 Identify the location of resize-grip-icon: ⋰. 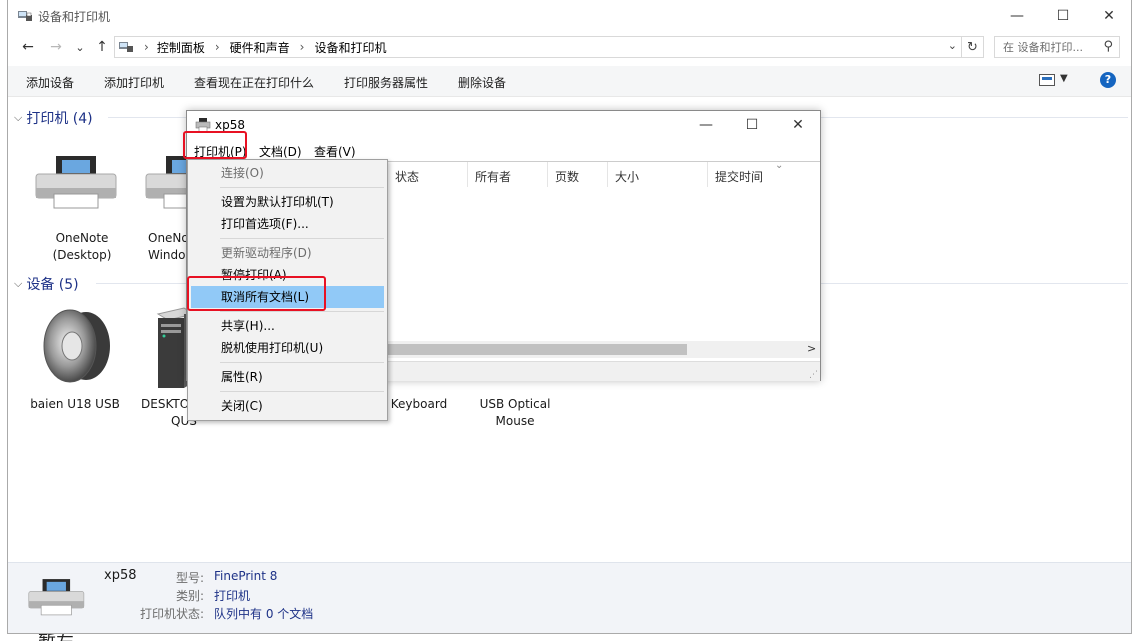
(813, 375).